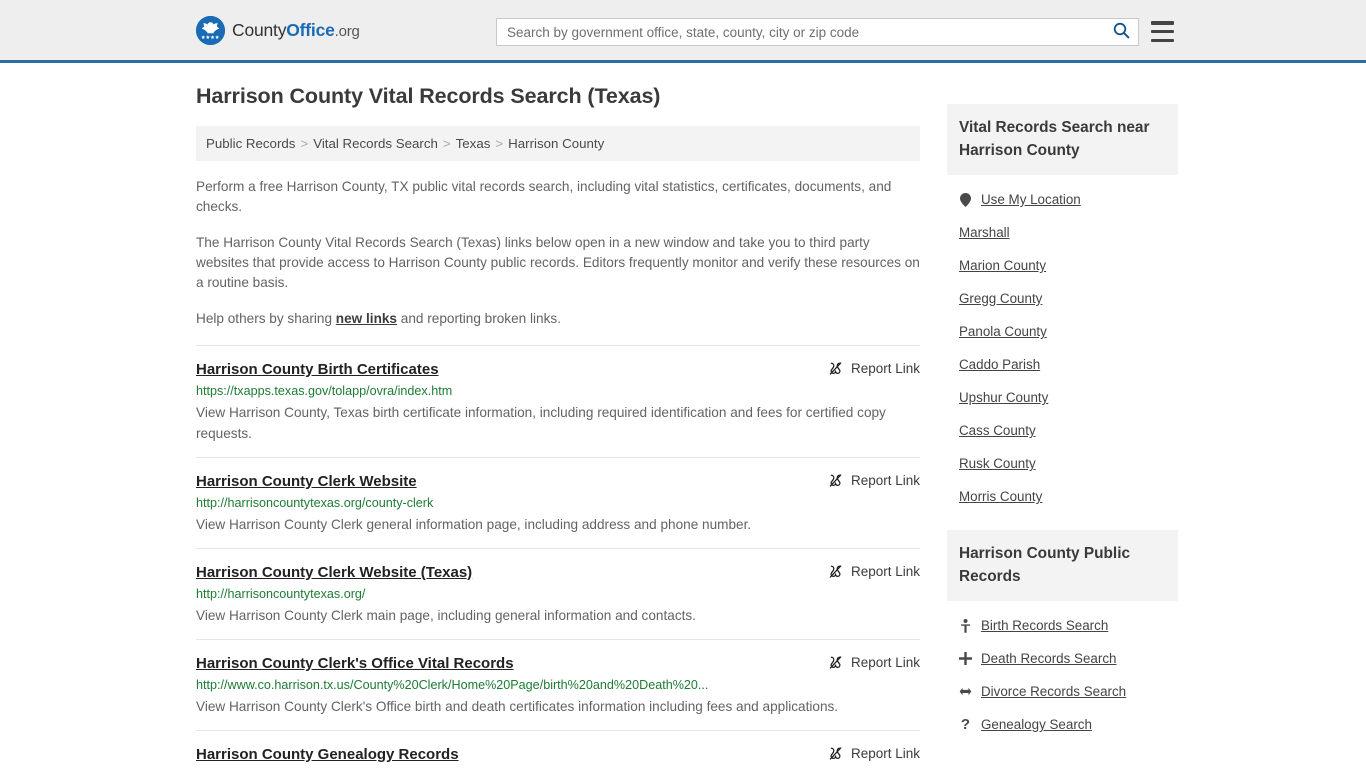 This screenshot has width=1366, height=768. Describe the element at coordinates (281, 593) in the screenshot. I see `result-url: http://harrisoncountytexas.org/` at that location.